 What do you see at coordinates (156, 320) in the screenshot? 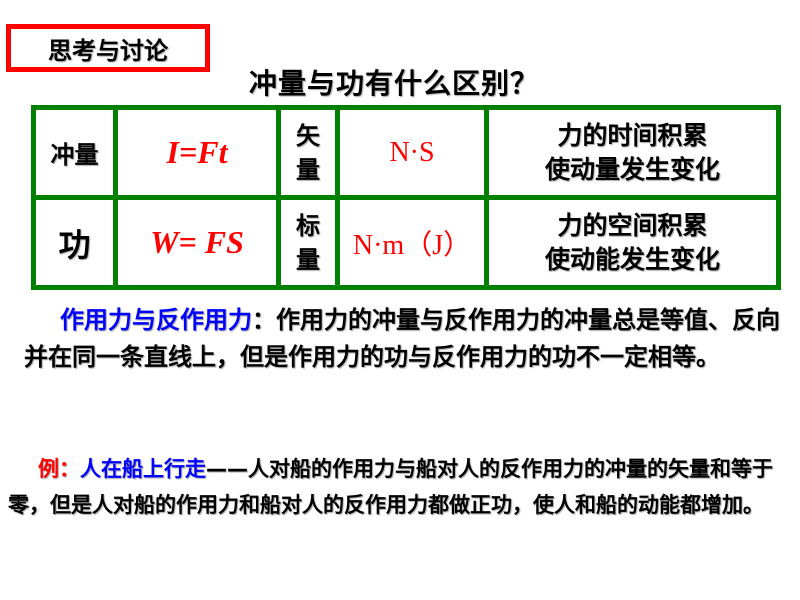
I see `paragraph-highlight: 作用力与反作用力` at bounding box center [156, 320].